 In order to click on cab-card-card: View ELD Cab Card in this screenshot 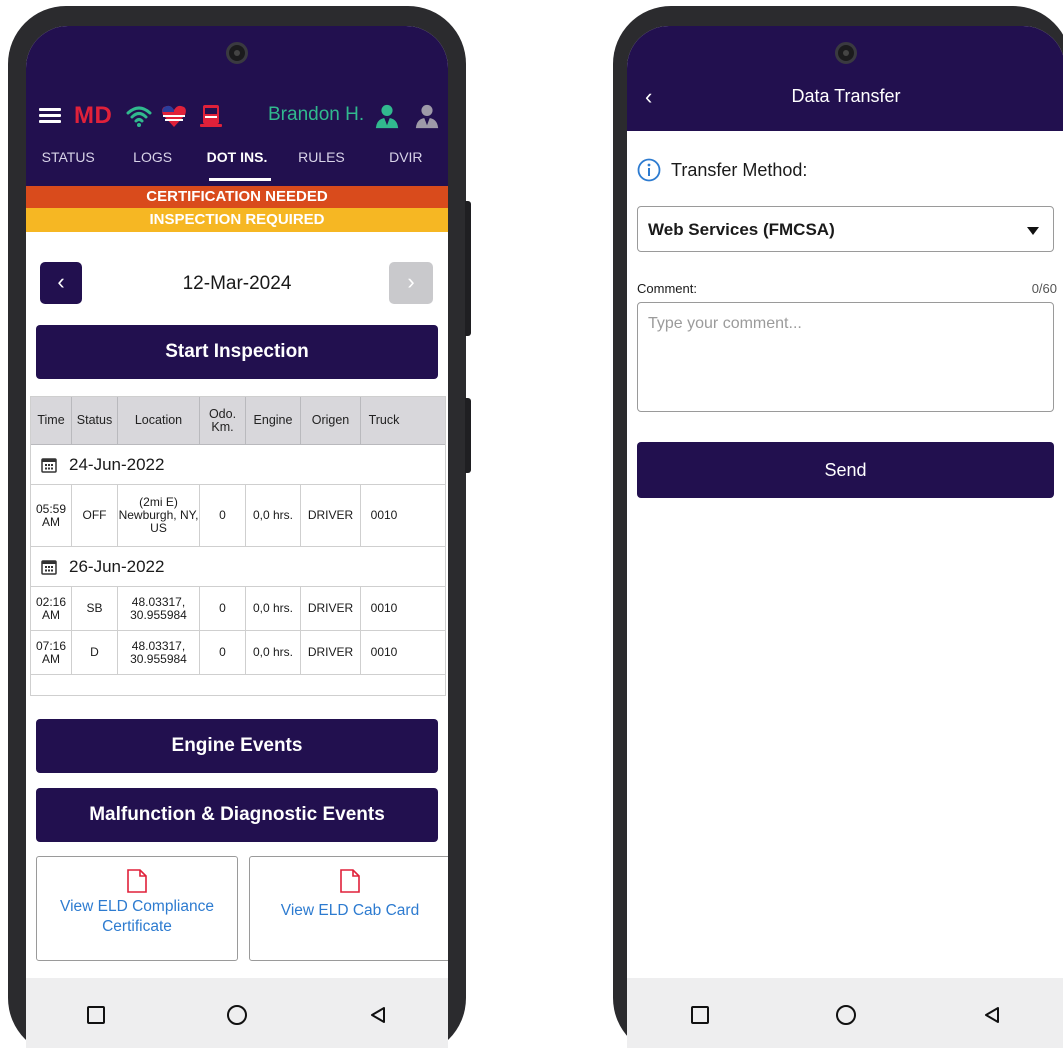, I will do `click(348, 908)`.